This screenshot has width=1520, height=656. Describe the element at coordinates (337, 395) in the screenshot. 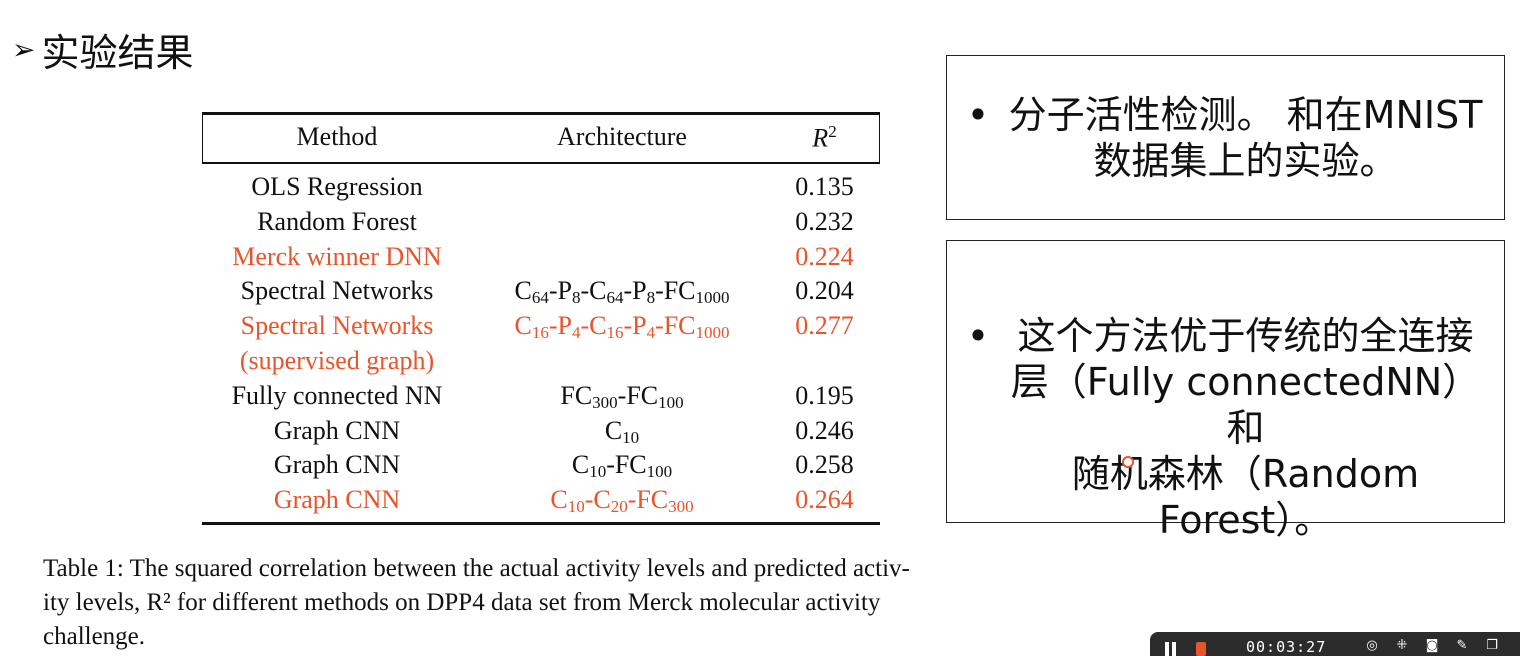

I see `cell-method: Fully connected NN` at that location.